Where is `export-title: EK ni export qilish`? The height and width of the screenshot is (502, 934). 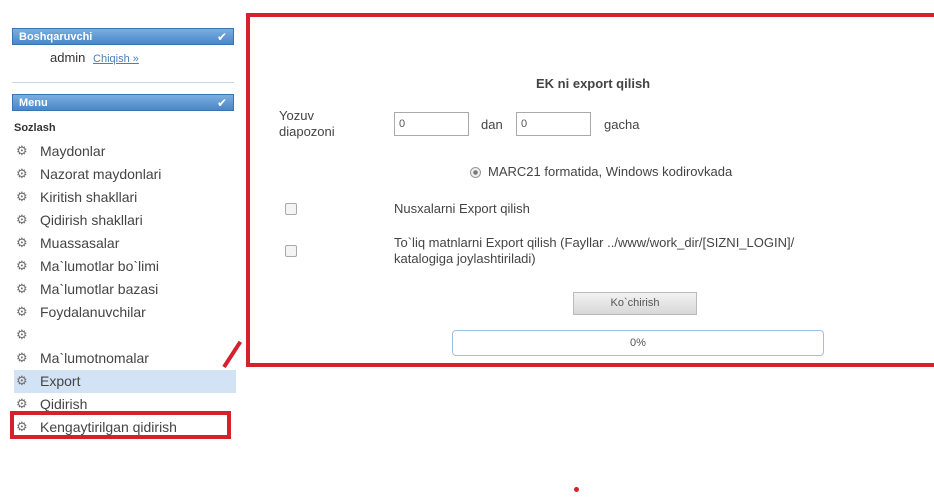 export-title: EK ni export qilish is located at coordinates (593, 83).